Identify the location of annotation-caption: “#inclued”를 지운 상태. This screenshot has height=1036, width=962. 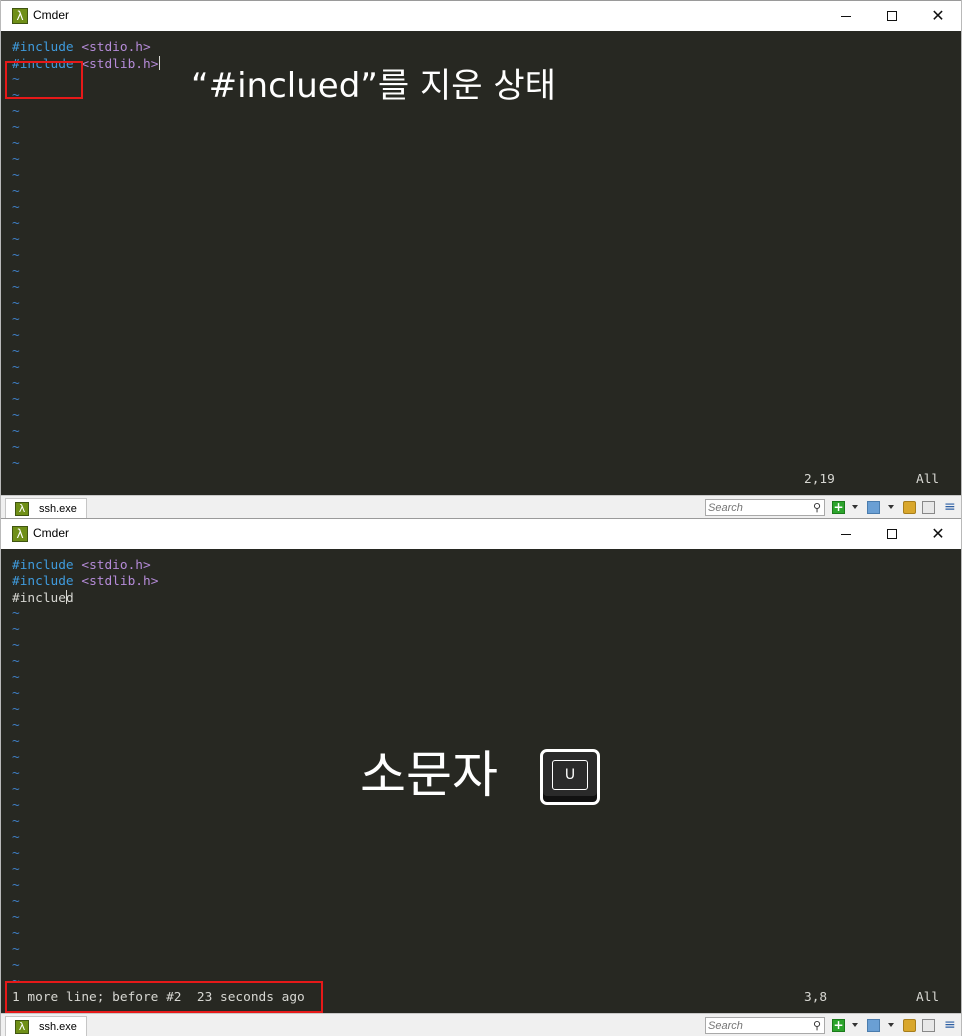
(373, 86).